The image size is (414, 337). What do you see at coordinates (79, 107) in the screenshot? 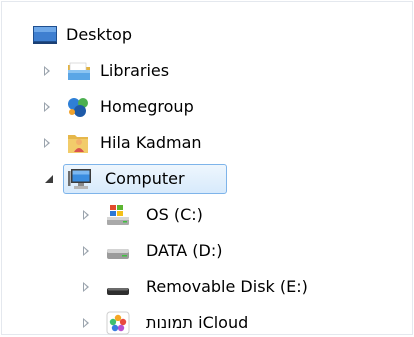
I see `homegroup-icon` at bounding box center [79, 107].